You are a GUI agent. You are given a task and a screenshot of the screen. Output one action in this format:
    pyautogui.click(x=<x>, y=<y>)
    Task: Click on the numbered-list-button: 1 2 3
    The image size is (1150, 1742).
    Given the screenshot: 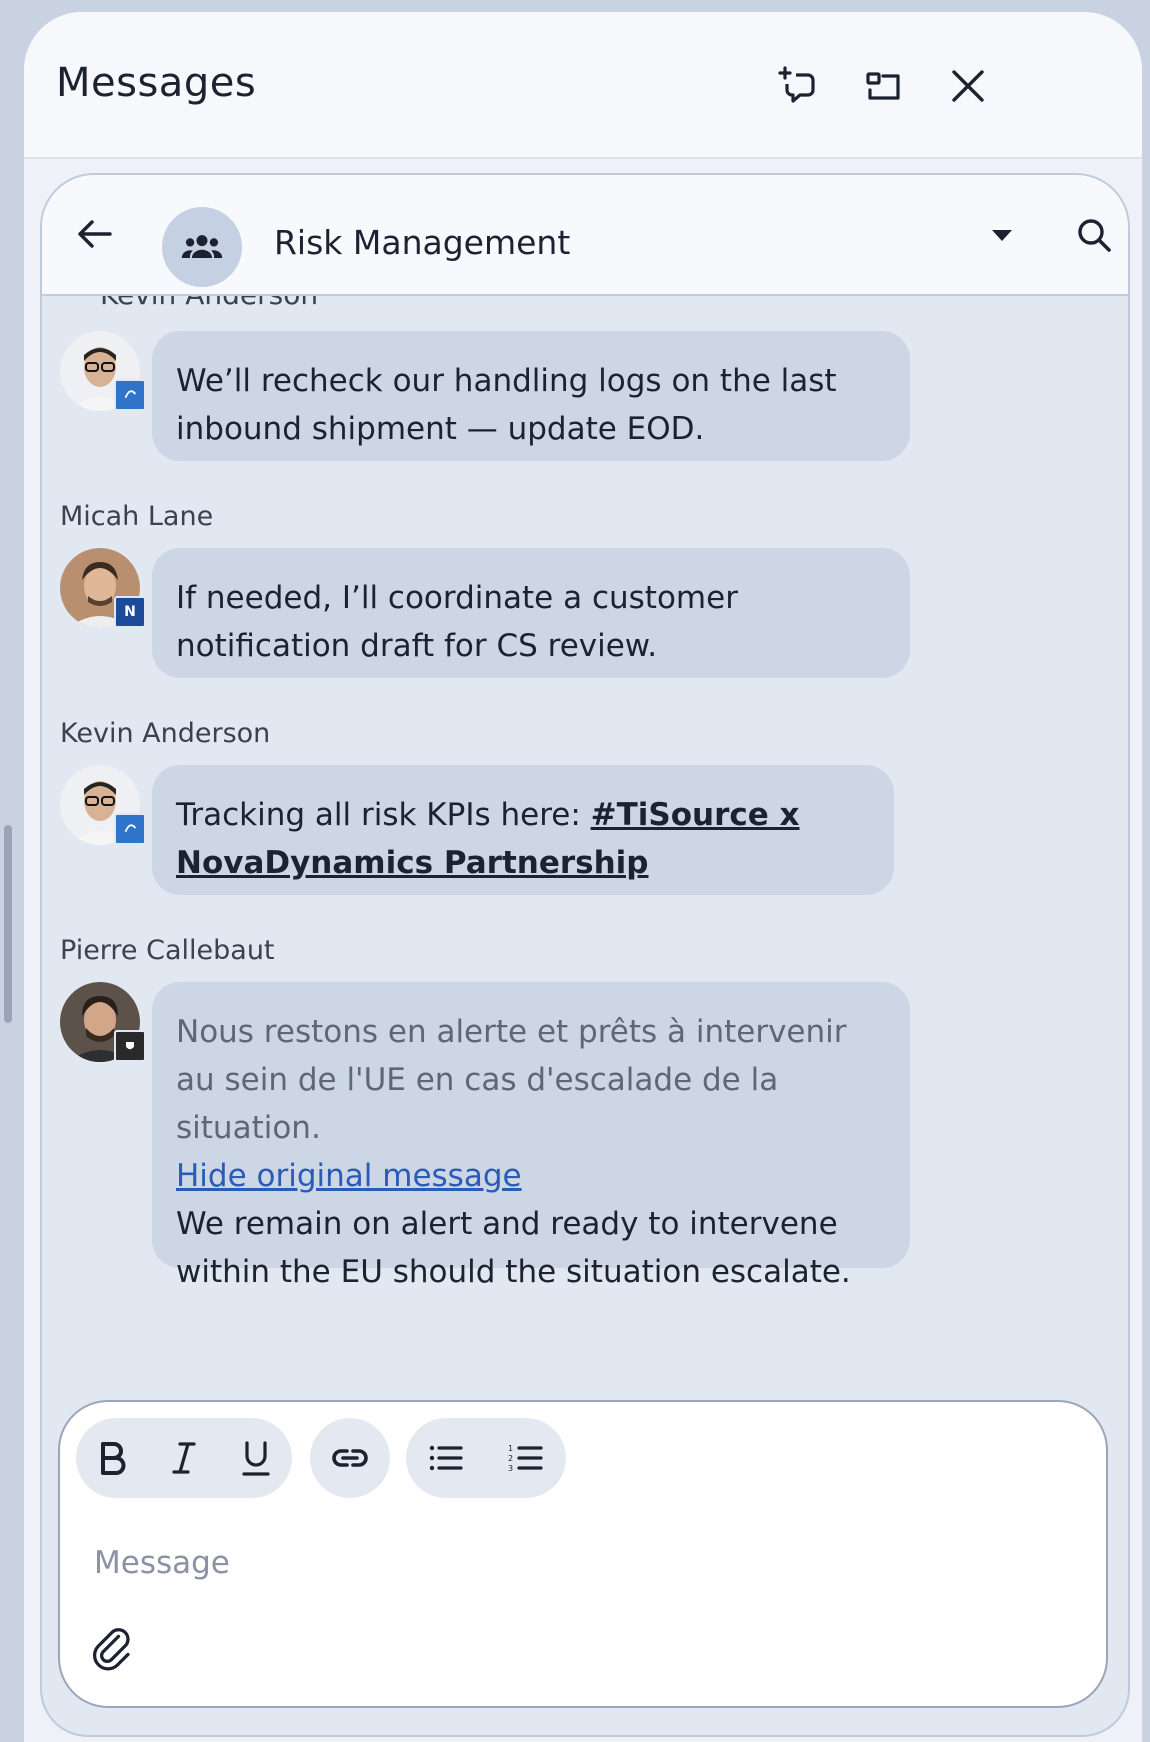 What is the action you would take?
    pyautogui.click(x=526, y=1458)
    